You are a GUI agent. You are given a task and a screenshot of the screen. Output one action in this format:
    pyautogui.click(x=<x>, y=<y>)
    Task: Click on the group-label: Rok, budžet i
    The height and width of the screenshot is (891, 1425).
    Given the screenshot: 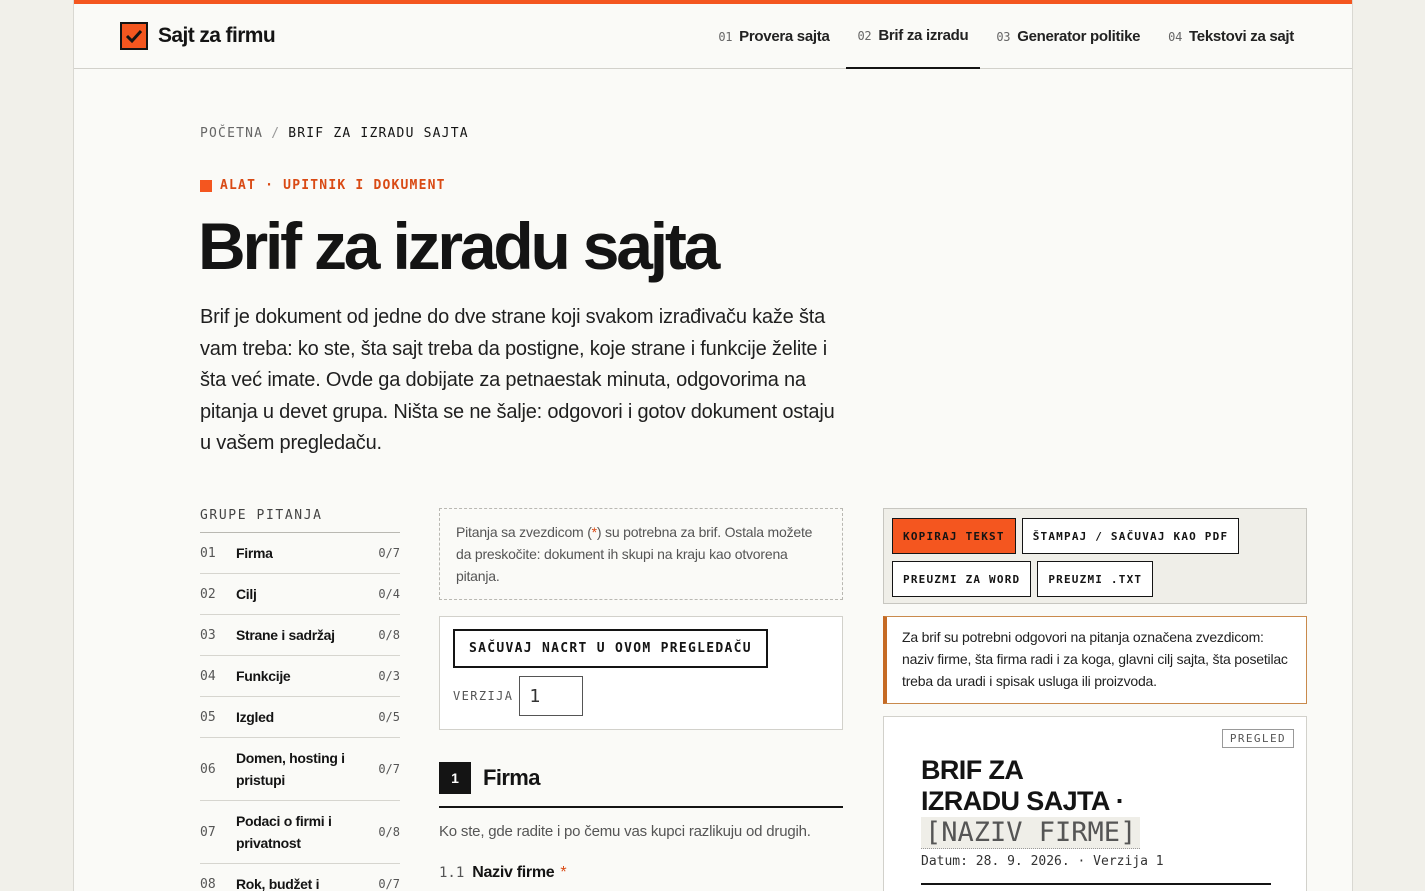 What is the action you would take?
    pyautogui.click(x=278, y=883)
    